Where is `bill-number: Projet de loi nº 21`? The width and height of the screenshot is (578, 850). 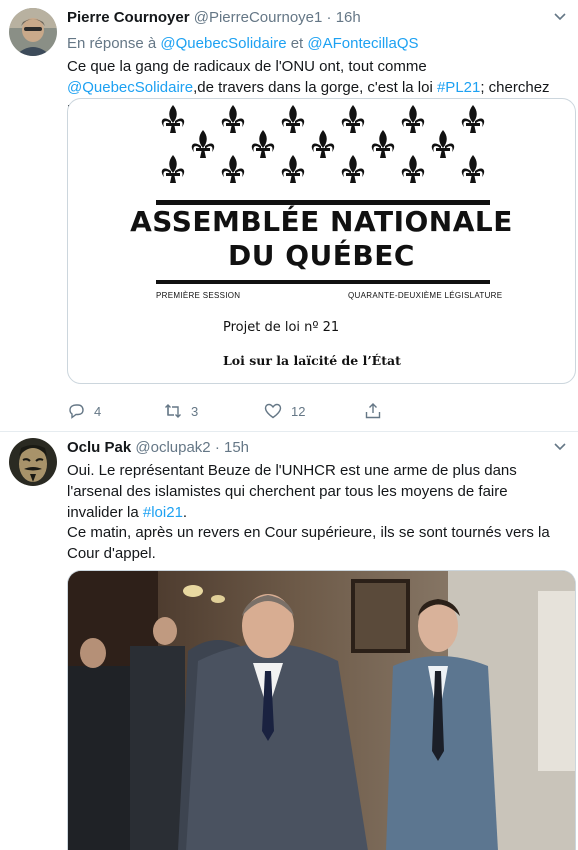 bill-number: Projet de loi nº 21 is located at coordinates (281, 327).